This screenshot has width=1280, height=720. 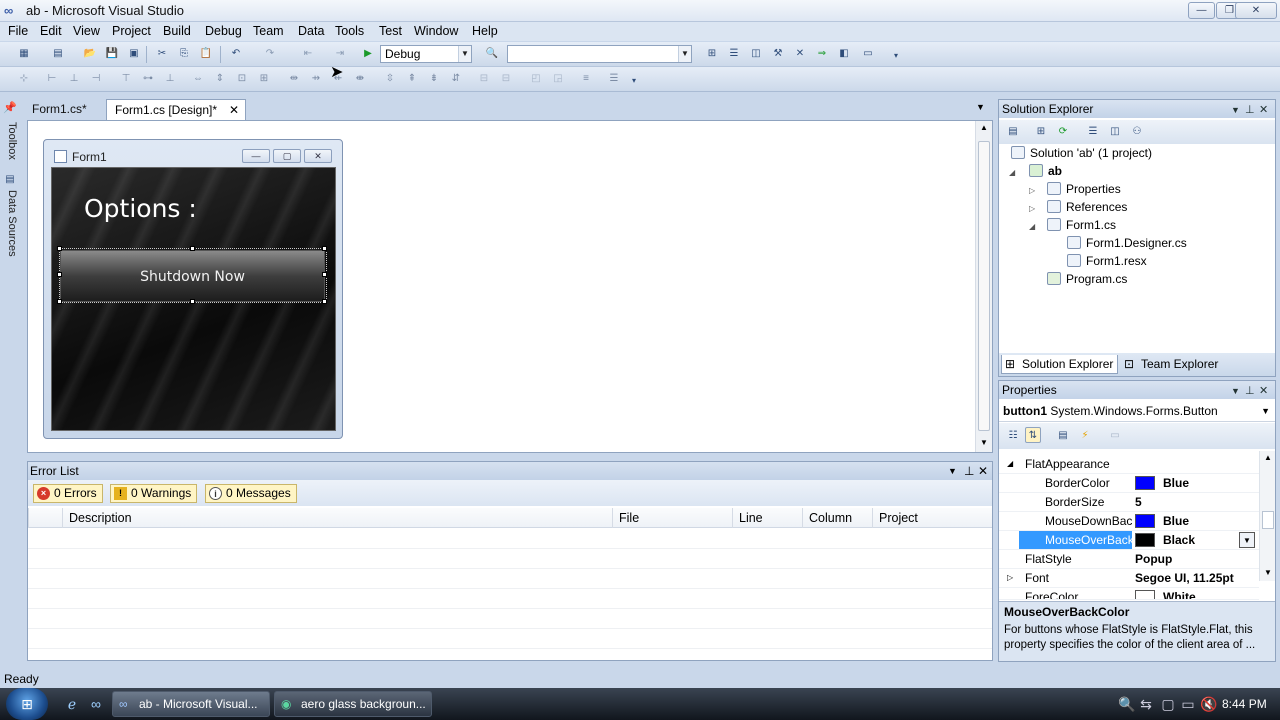 I want to click on device-icon: ▢, so click(x=1168, y=704).